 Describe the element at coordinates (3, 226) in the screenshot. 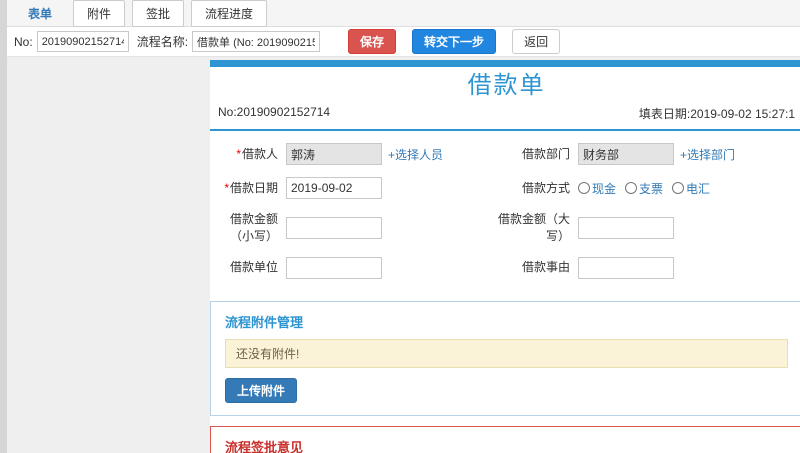

I see `left-gutter` at that location.